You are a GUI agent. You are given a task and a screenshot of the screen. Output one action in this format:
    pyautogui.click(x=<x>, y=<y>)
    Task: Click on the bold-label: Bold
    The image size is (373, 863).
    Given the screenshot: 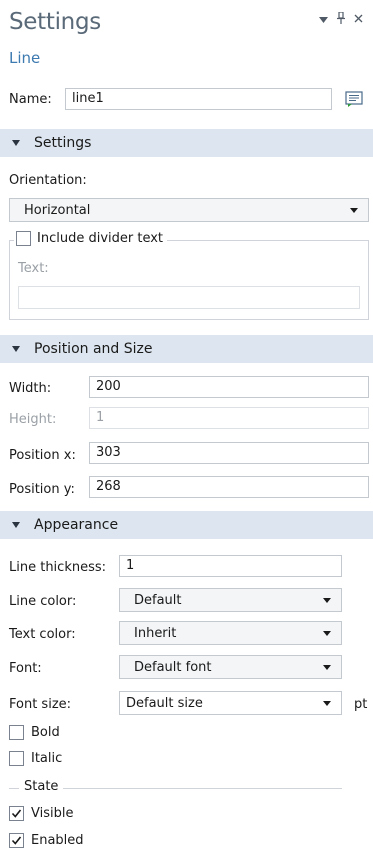 What is the action you would take?
    pyautogui.click(x=45, y=732)
    